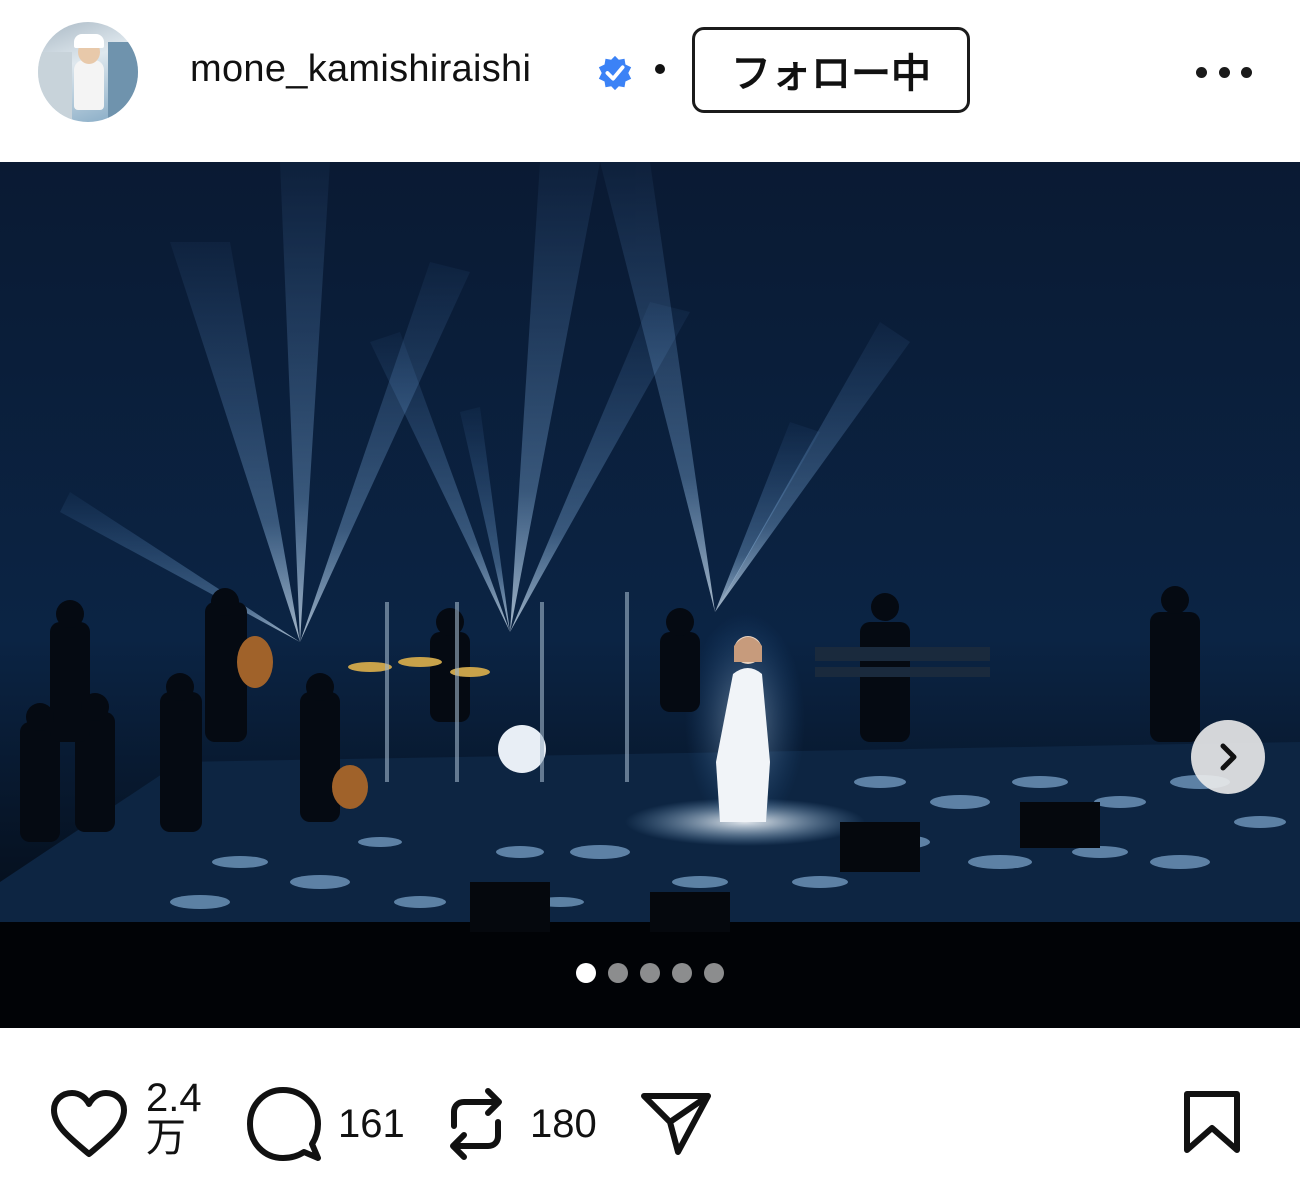 The width and height of the screenshot is (1300, 1182). I want to click on send-icon, so click(676, 1124).